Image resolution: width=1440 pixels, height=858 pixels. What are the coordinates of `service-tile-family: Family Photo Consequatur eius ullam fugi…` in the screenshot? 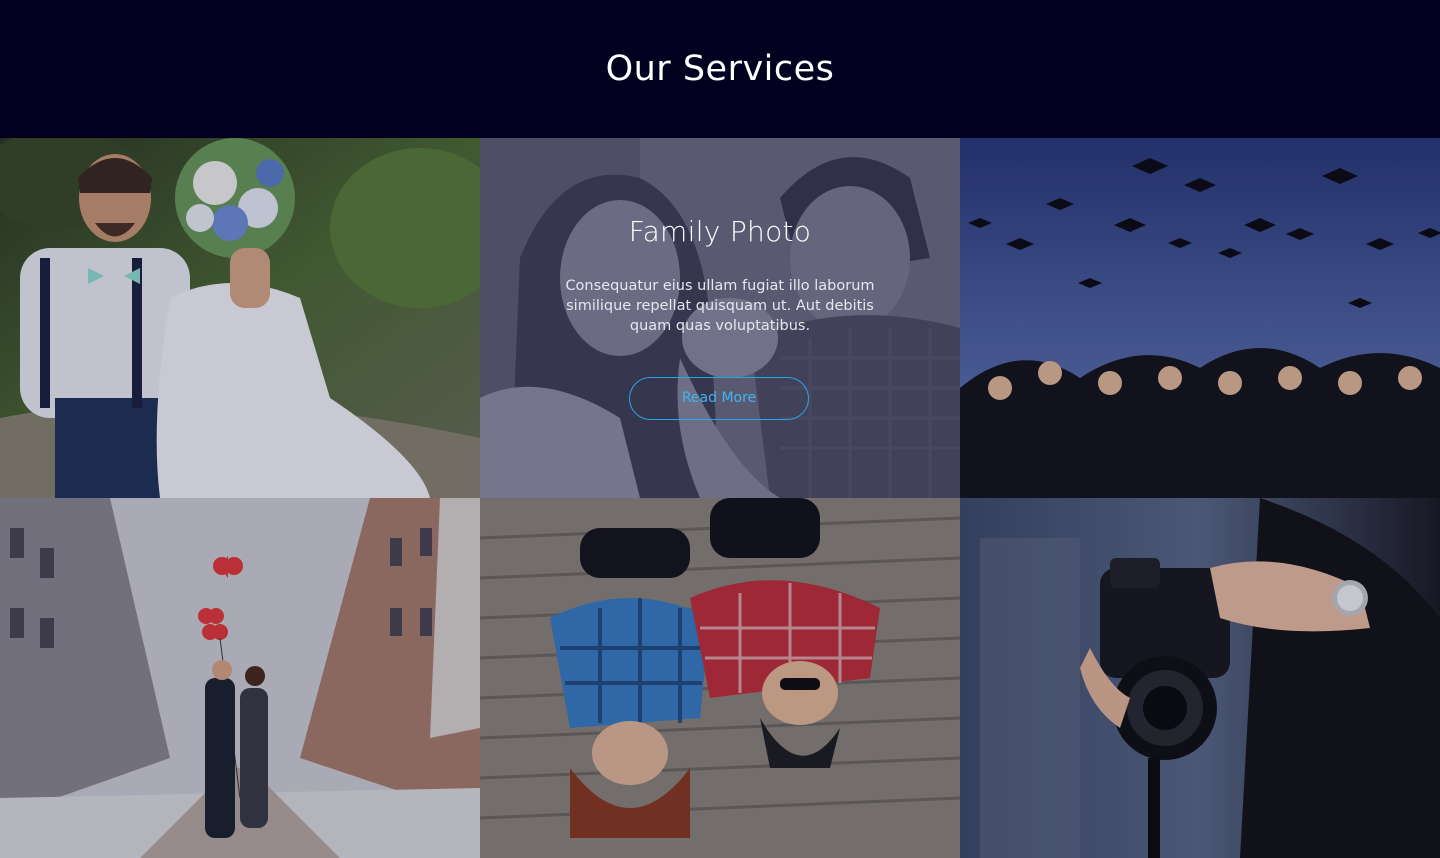 It's located at (720, 318).